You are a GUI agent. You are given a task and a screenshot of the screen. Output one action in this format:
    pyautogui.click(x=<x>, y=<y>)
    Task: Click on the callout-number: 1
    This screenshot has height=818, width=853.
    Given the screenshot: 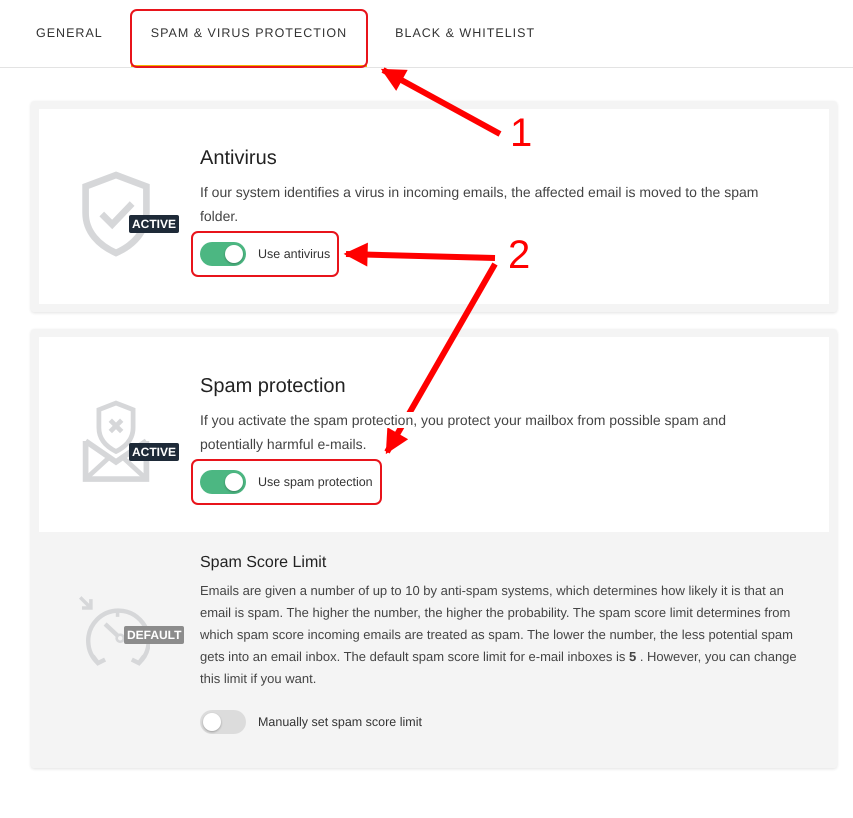 What is the action you would take?
    pyautogui.click(x=521, y=133)
    